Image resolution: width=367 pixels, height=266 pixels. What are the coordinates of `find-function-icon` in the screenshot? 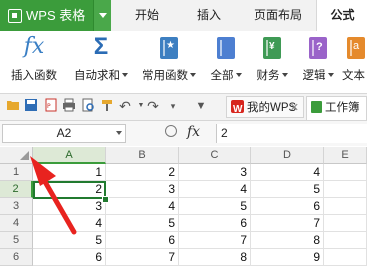 It's located at (171, 131).